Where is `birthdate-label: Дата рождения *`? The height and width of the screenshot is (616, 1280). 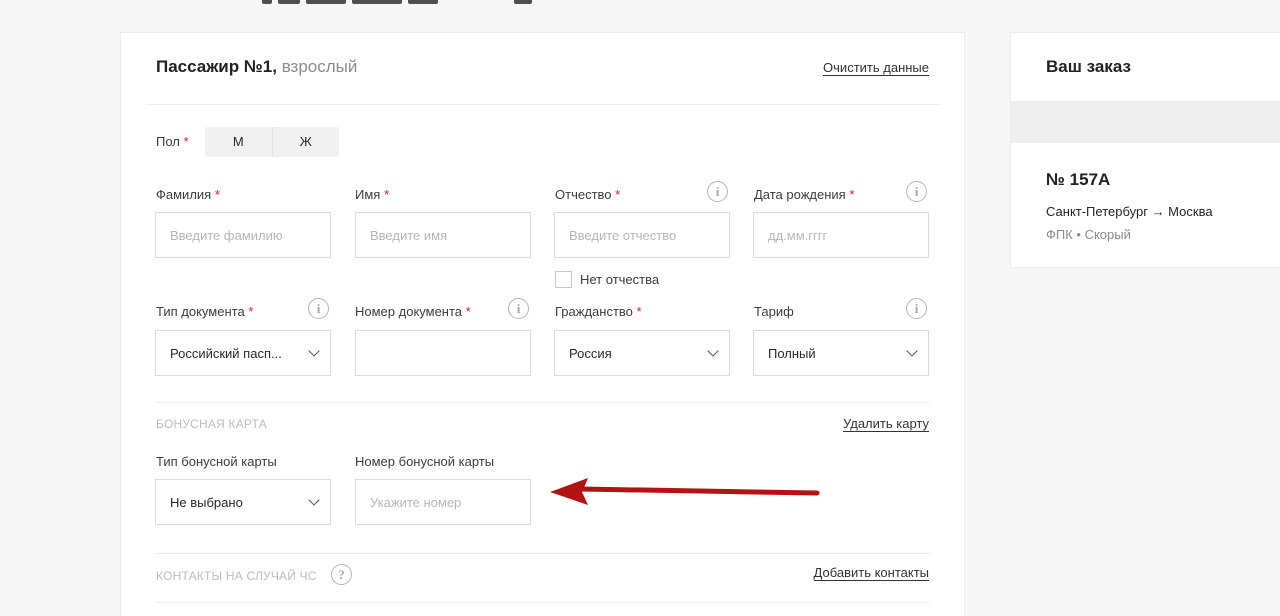 birthdate-label: Дата рождения * is located at coordinates (804, 194).